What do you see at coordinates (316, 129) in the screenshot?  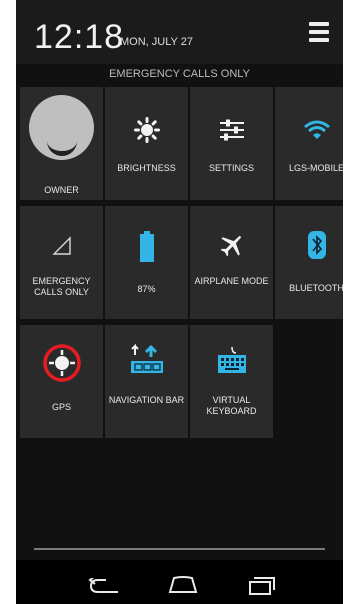 I see `wifi-icon` at bounding box center [316, 129].